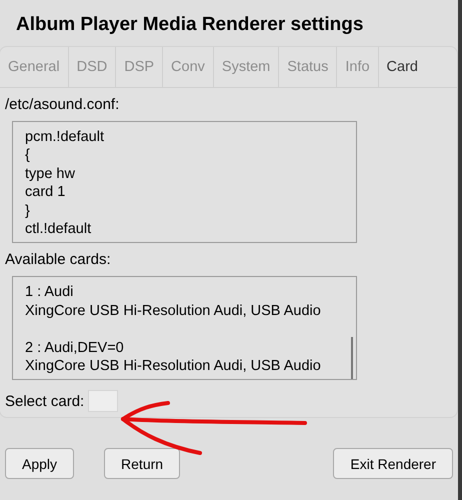  I want to click on apply-button: Apply, so click(39, 463).